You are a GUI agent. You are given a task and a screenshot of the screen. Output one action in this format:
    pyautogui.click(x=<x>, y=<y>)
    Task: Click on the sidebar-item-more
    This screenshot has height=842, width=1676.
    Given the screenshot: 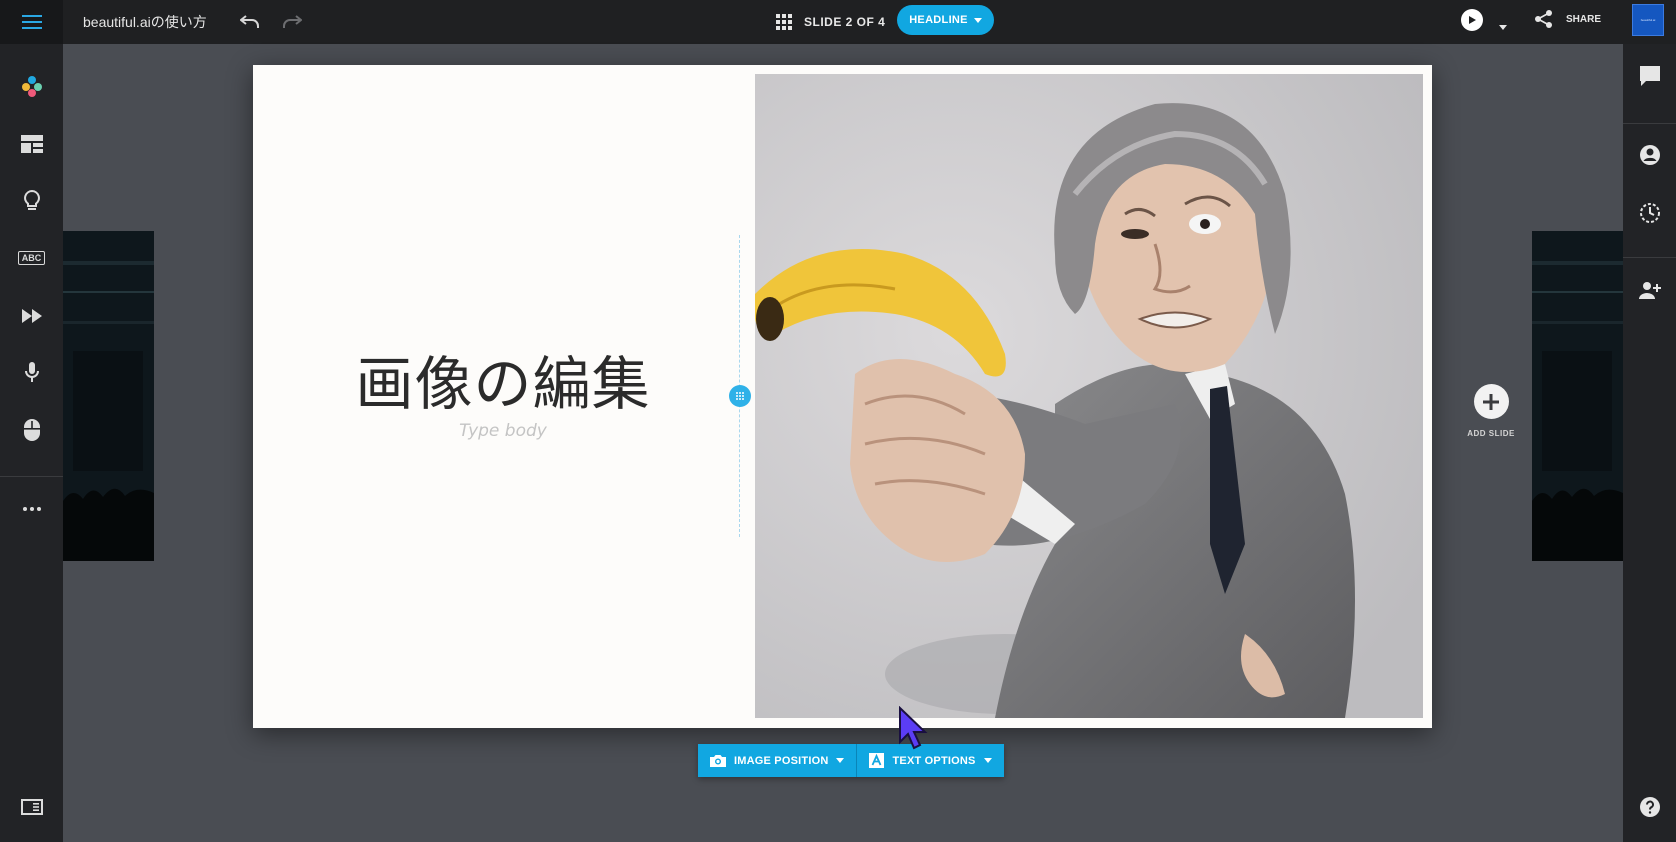 What is the action you would take?
    pyautogui.click(x=31, y=509)
    